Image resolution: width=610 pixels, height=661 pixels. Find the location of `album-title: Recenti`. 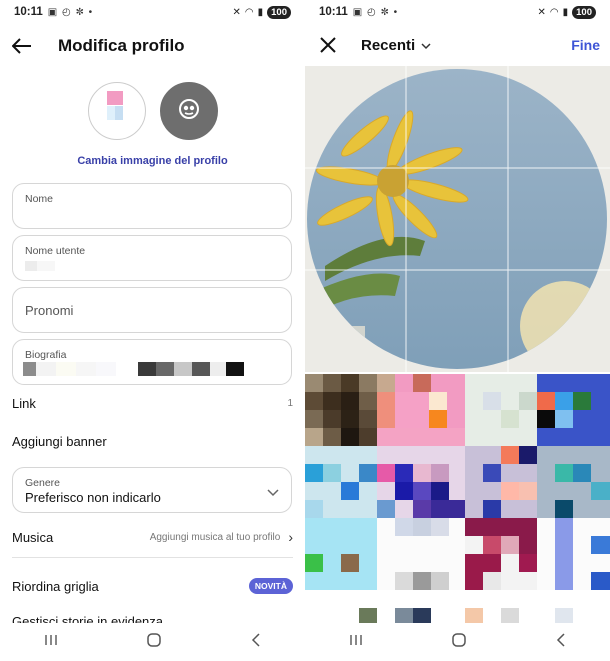

album-title: Recenti is located at coordinates (388, 45).